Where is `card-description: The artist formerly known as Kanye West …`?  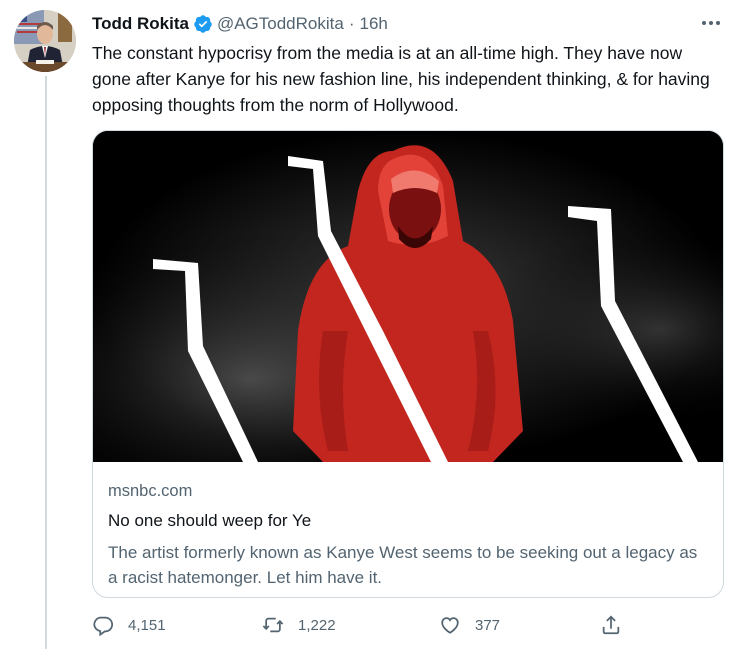
card-description: The artist formerly known as Kanye West … is located at coordinates (403, 565).